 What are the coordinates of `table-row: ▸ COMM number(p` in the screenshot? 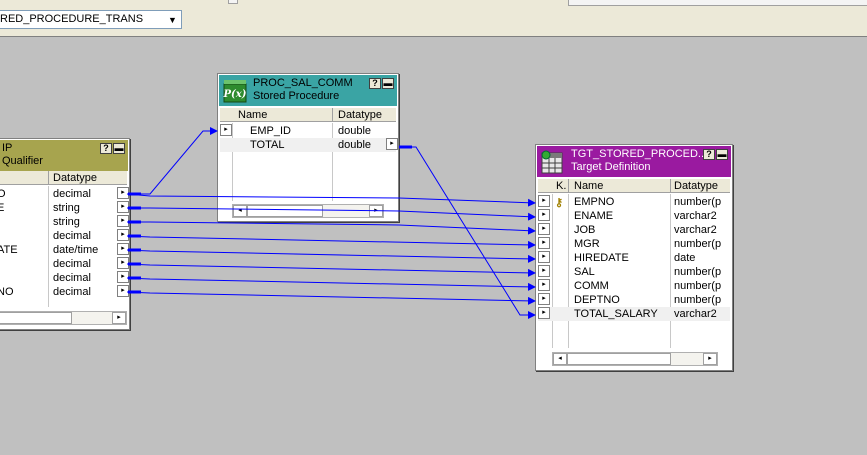 It's located at (634, 286).